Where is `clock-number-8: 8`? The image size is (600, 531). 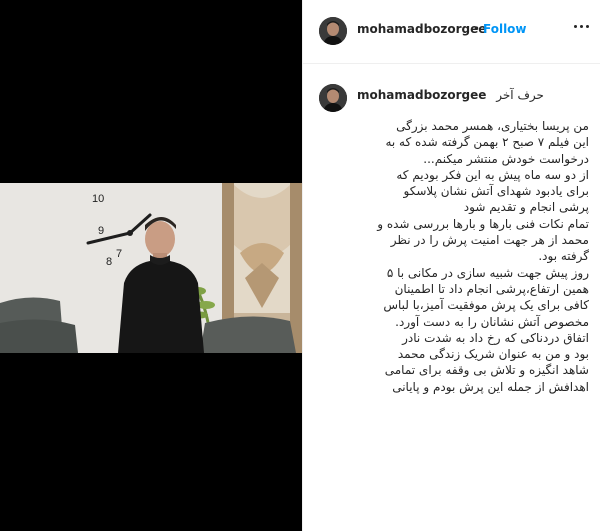
clock-number-8: 8 is located at coordinates (109, 262).